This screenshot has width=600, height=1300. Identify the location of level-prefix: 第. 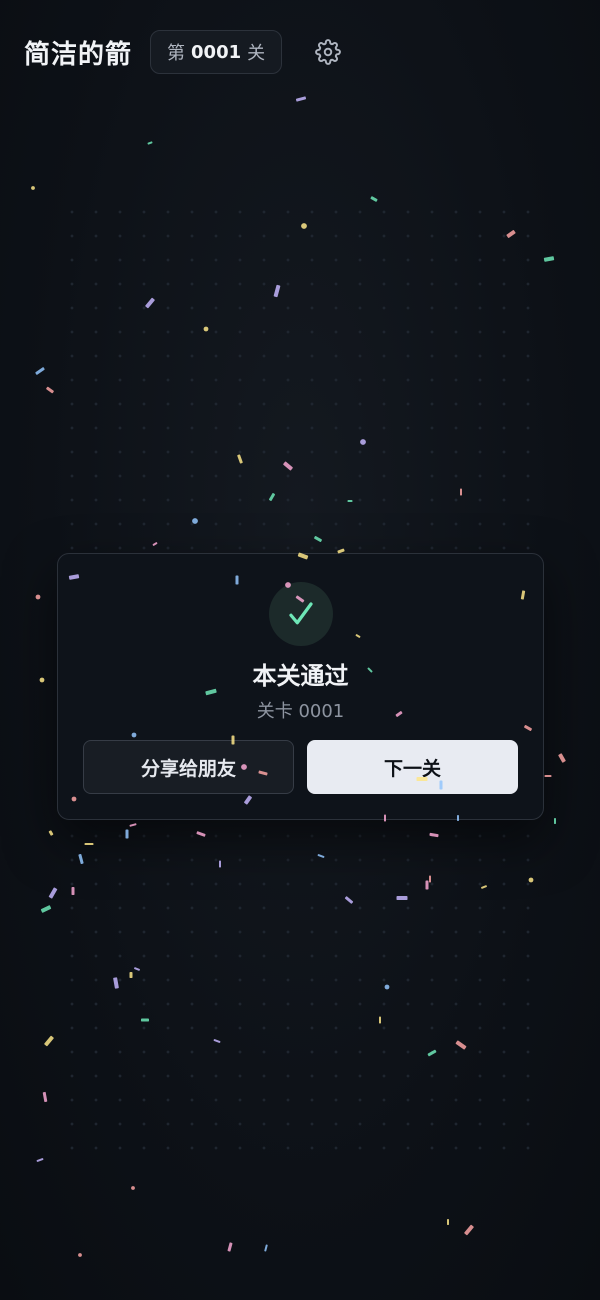
(176, 53).